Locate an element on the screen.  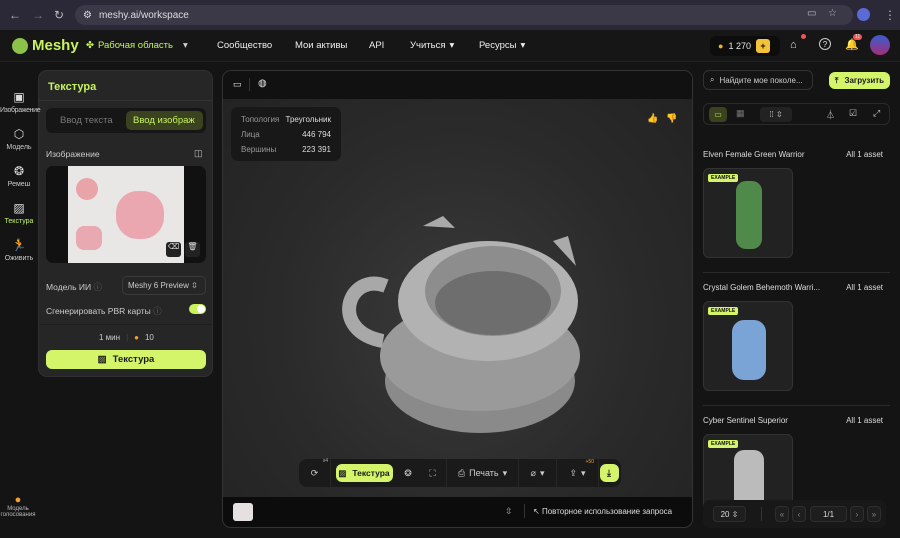
nav-learn: Учиться ▾ is located at coordinates (432, 45).